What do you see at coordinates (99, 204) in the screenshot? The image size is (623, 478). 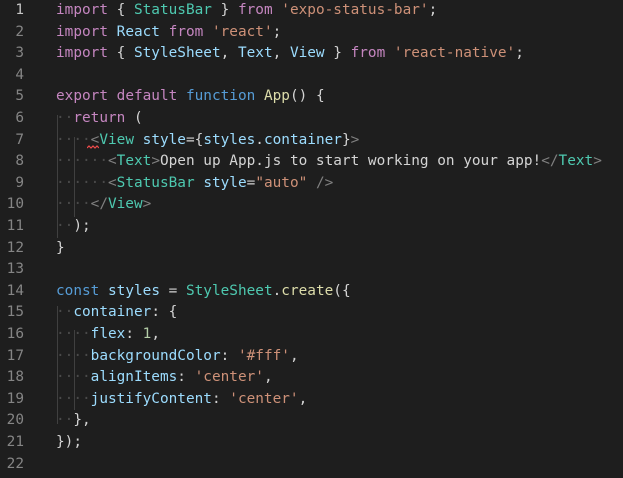 I see `code-token: </` at bounding box center [99, 204].